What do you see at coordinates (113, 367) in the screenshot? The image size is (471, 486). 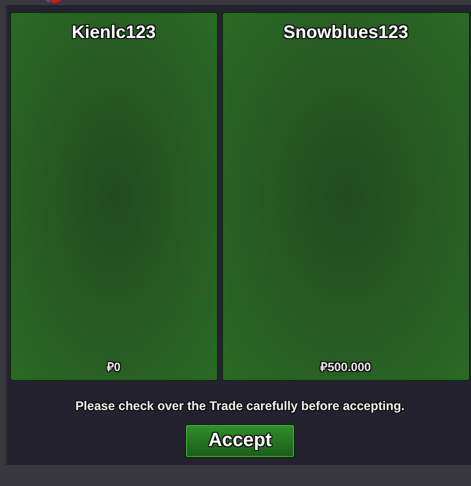 I see `money-amount: ₽0` at bounding box center [113, 367].